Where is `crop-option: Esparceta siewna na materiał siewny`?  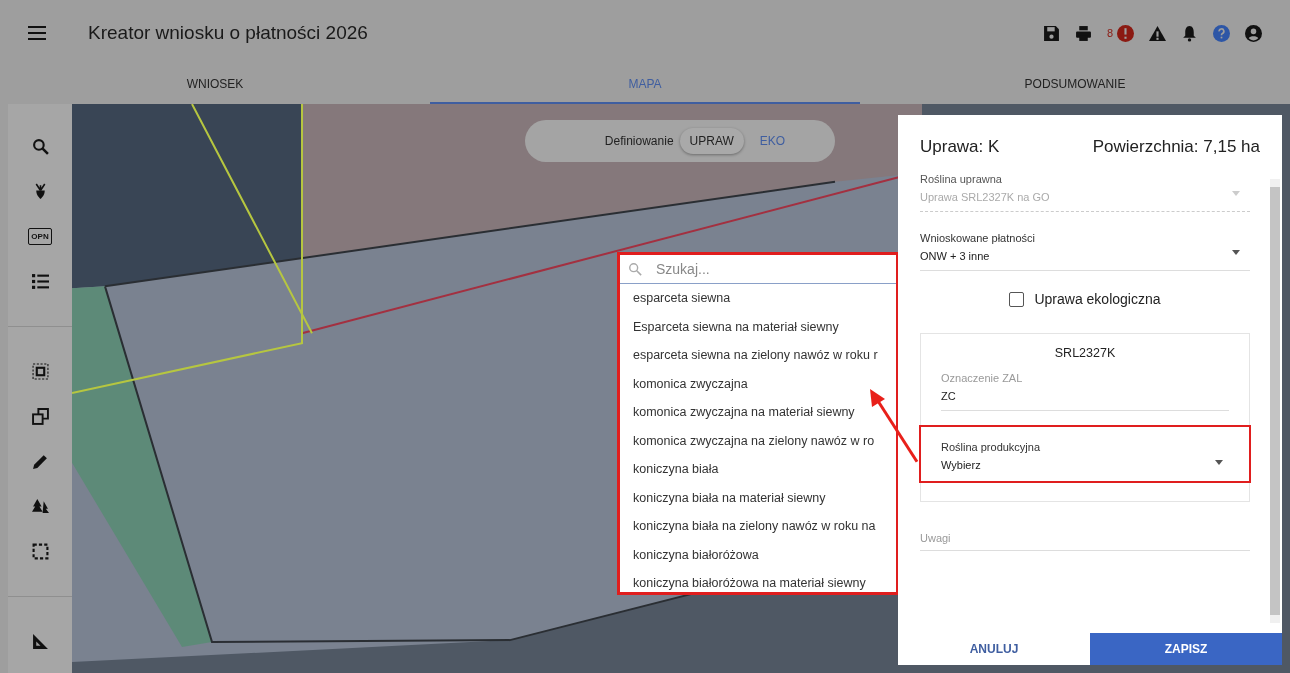 crop-option: Esparceta siewna na materiał siewny is located at coordinates (758, 326).